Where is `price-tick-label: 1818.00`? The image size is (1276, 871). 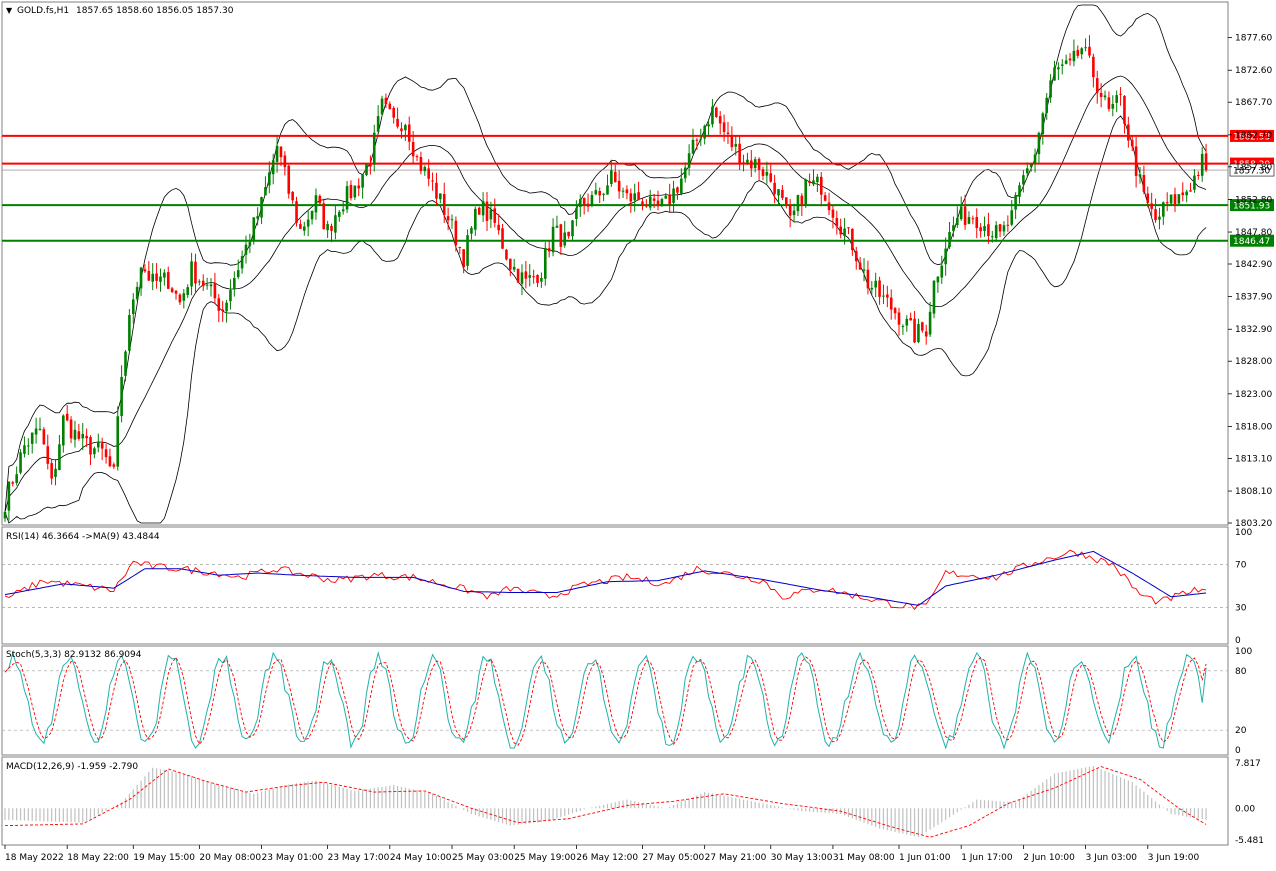
price-tick-label: 1818.00 is located at coordinates (1253, 427).